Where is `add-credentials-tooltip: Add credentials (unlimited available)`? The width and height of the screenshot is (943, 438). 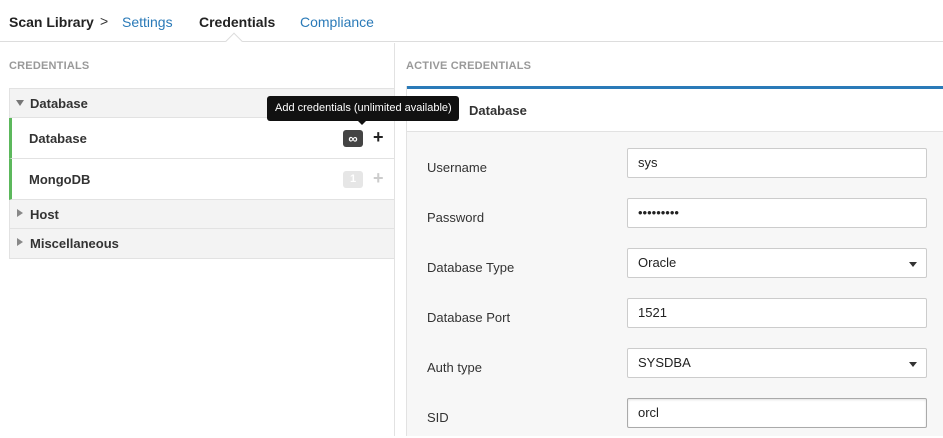
add-credentials-tooltip: Add credentials (unlimited available) is located at coordinates (363, 108).